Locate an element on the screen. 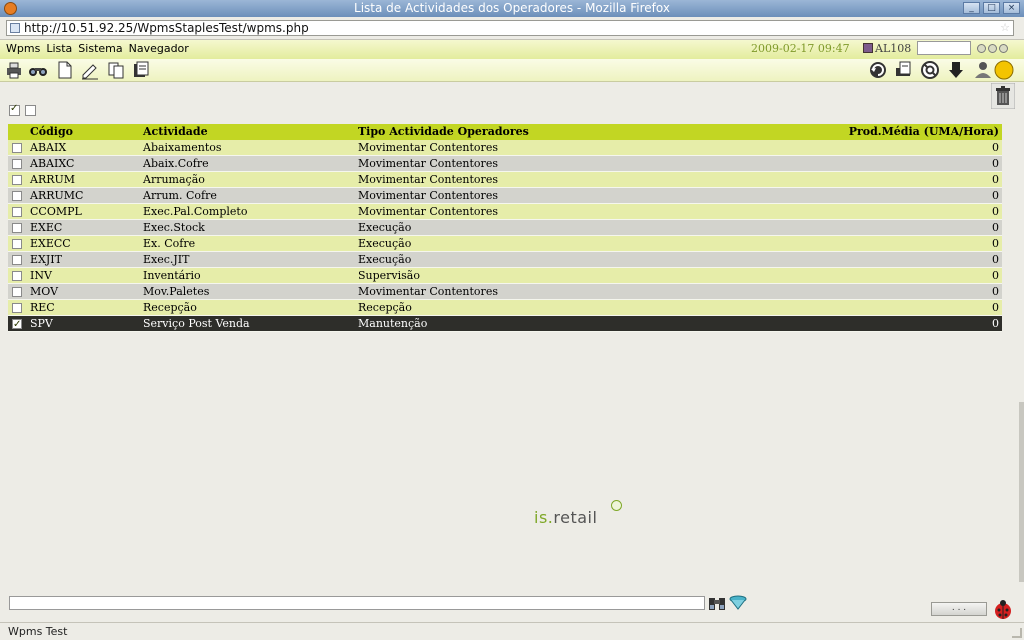  cell-codigo: ARRUMC is located at coordinates (57, 195).